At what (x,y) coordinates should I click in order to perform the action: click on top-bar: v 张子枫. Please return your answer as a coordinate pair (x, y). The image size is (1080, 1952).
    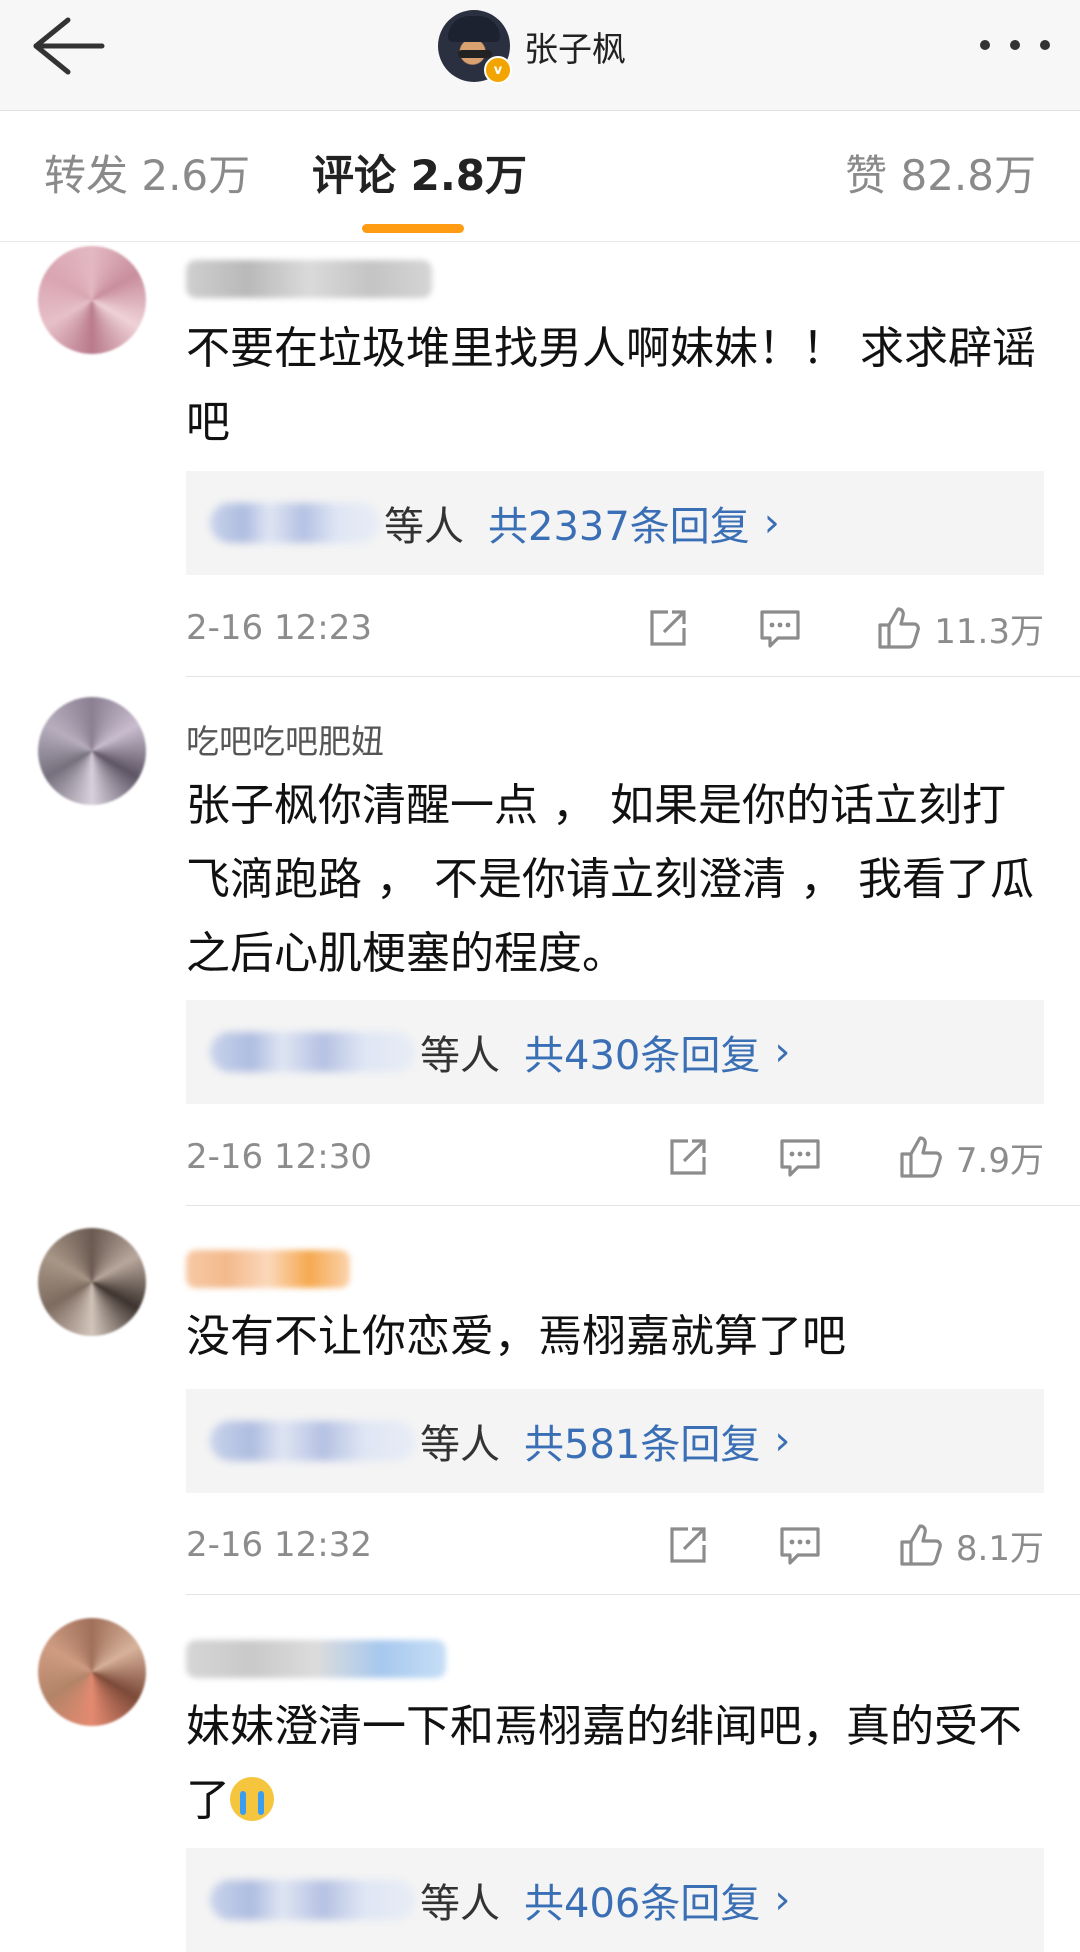
    Looking at the image, I should click on (540, 55).